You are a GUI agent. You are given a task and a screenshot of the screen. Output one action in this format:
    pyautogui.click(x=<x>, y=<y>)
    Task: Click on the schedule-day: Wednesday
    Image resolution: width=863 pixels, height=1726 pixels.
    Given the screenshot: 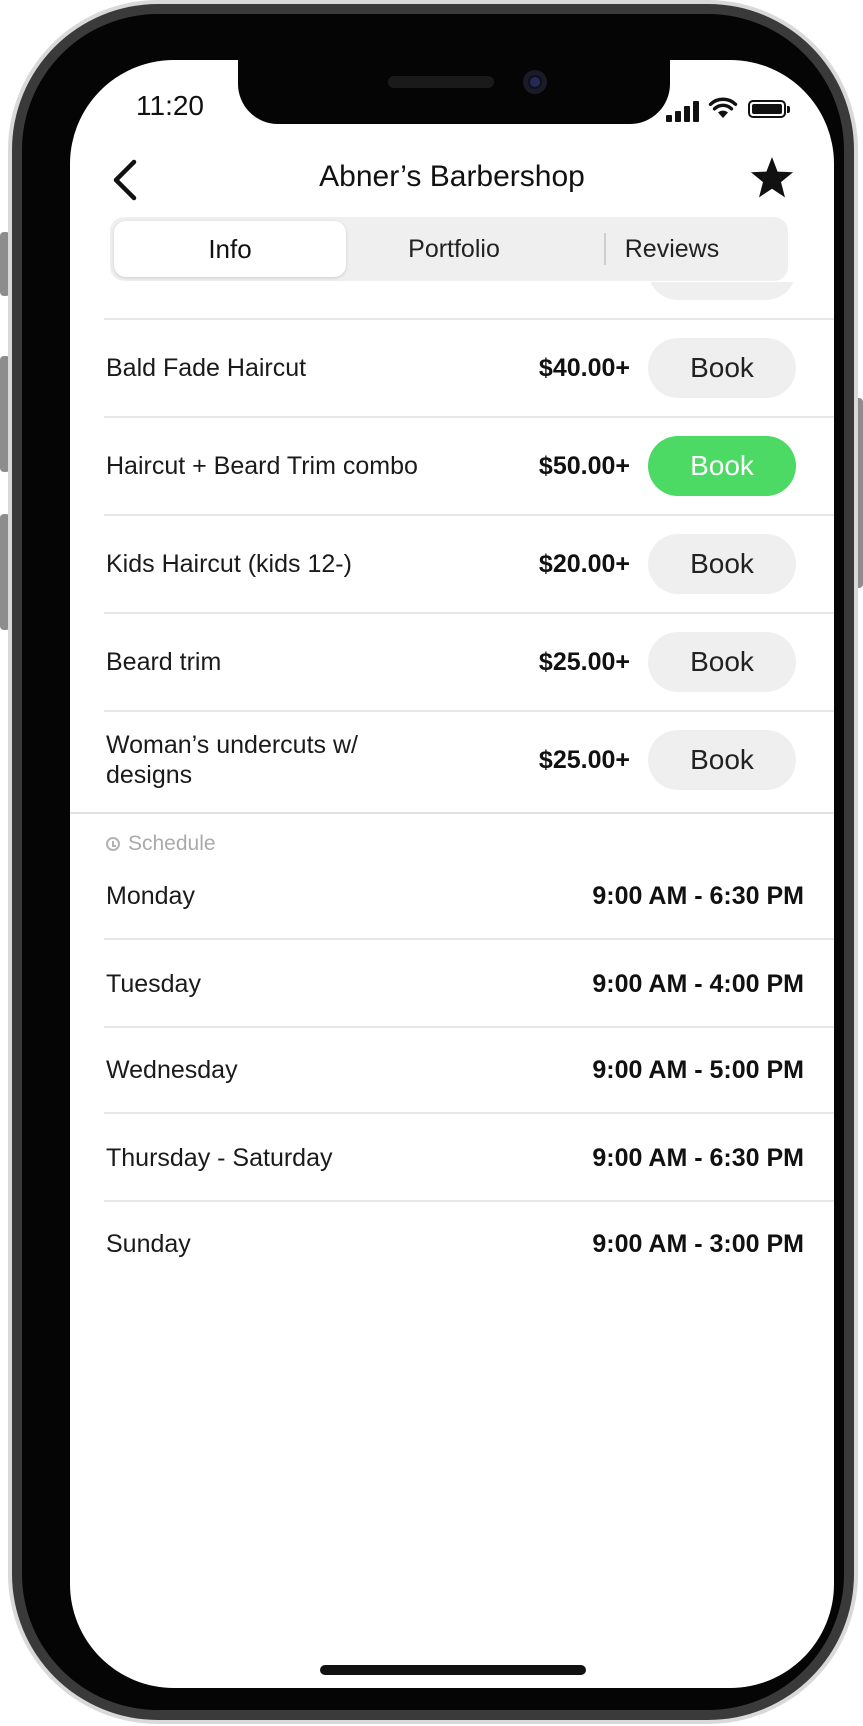 What is the action you would take?
    pyautogui.click(x=172, y=1070)
    